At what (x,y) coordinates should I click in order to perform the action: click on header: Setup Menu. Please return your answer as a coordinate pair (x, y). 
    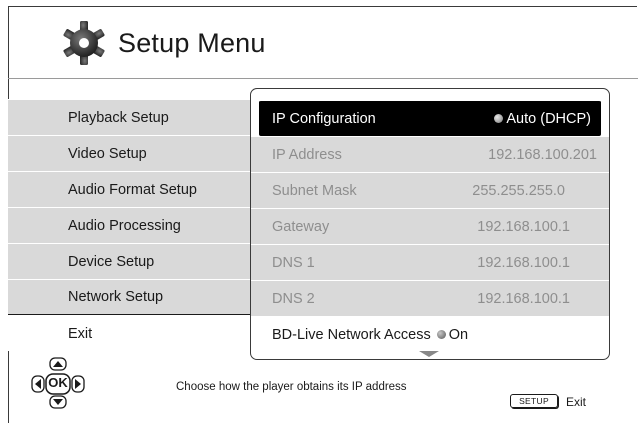
    Looking at the image, I should click on (163, 43).